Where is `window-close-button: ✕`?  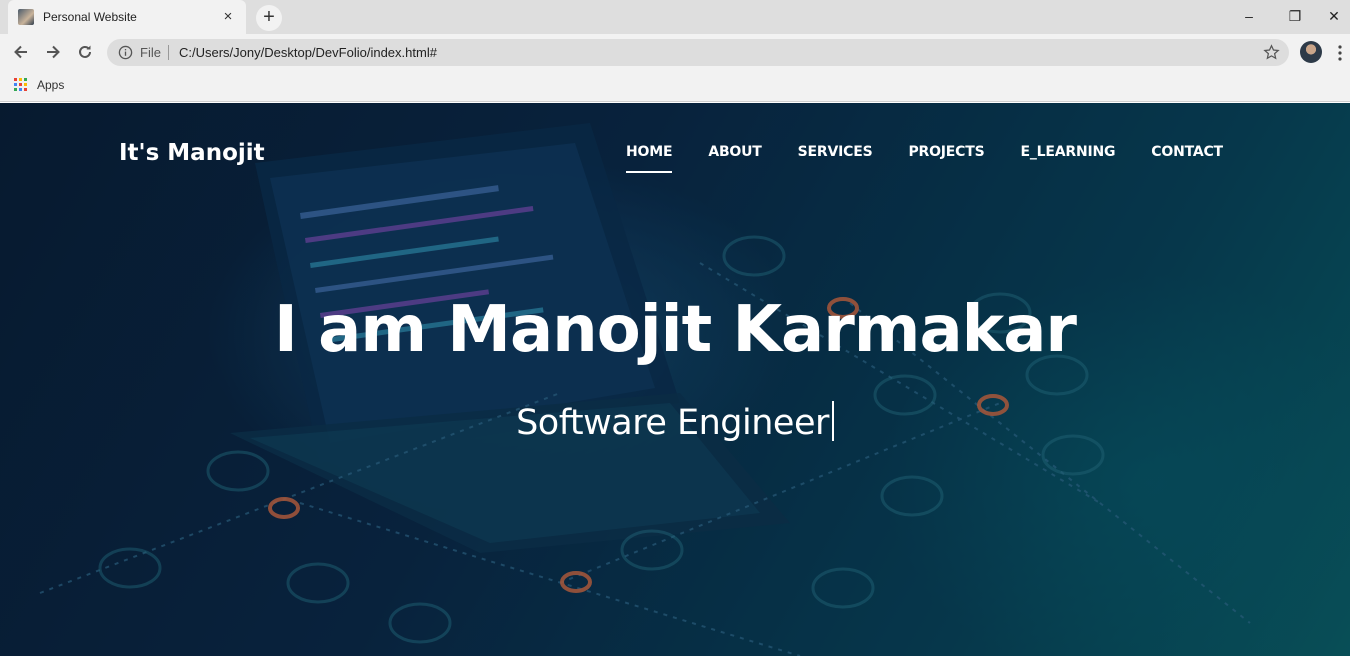
window-close-button: ✕ is located at coordinates (1334, 16).